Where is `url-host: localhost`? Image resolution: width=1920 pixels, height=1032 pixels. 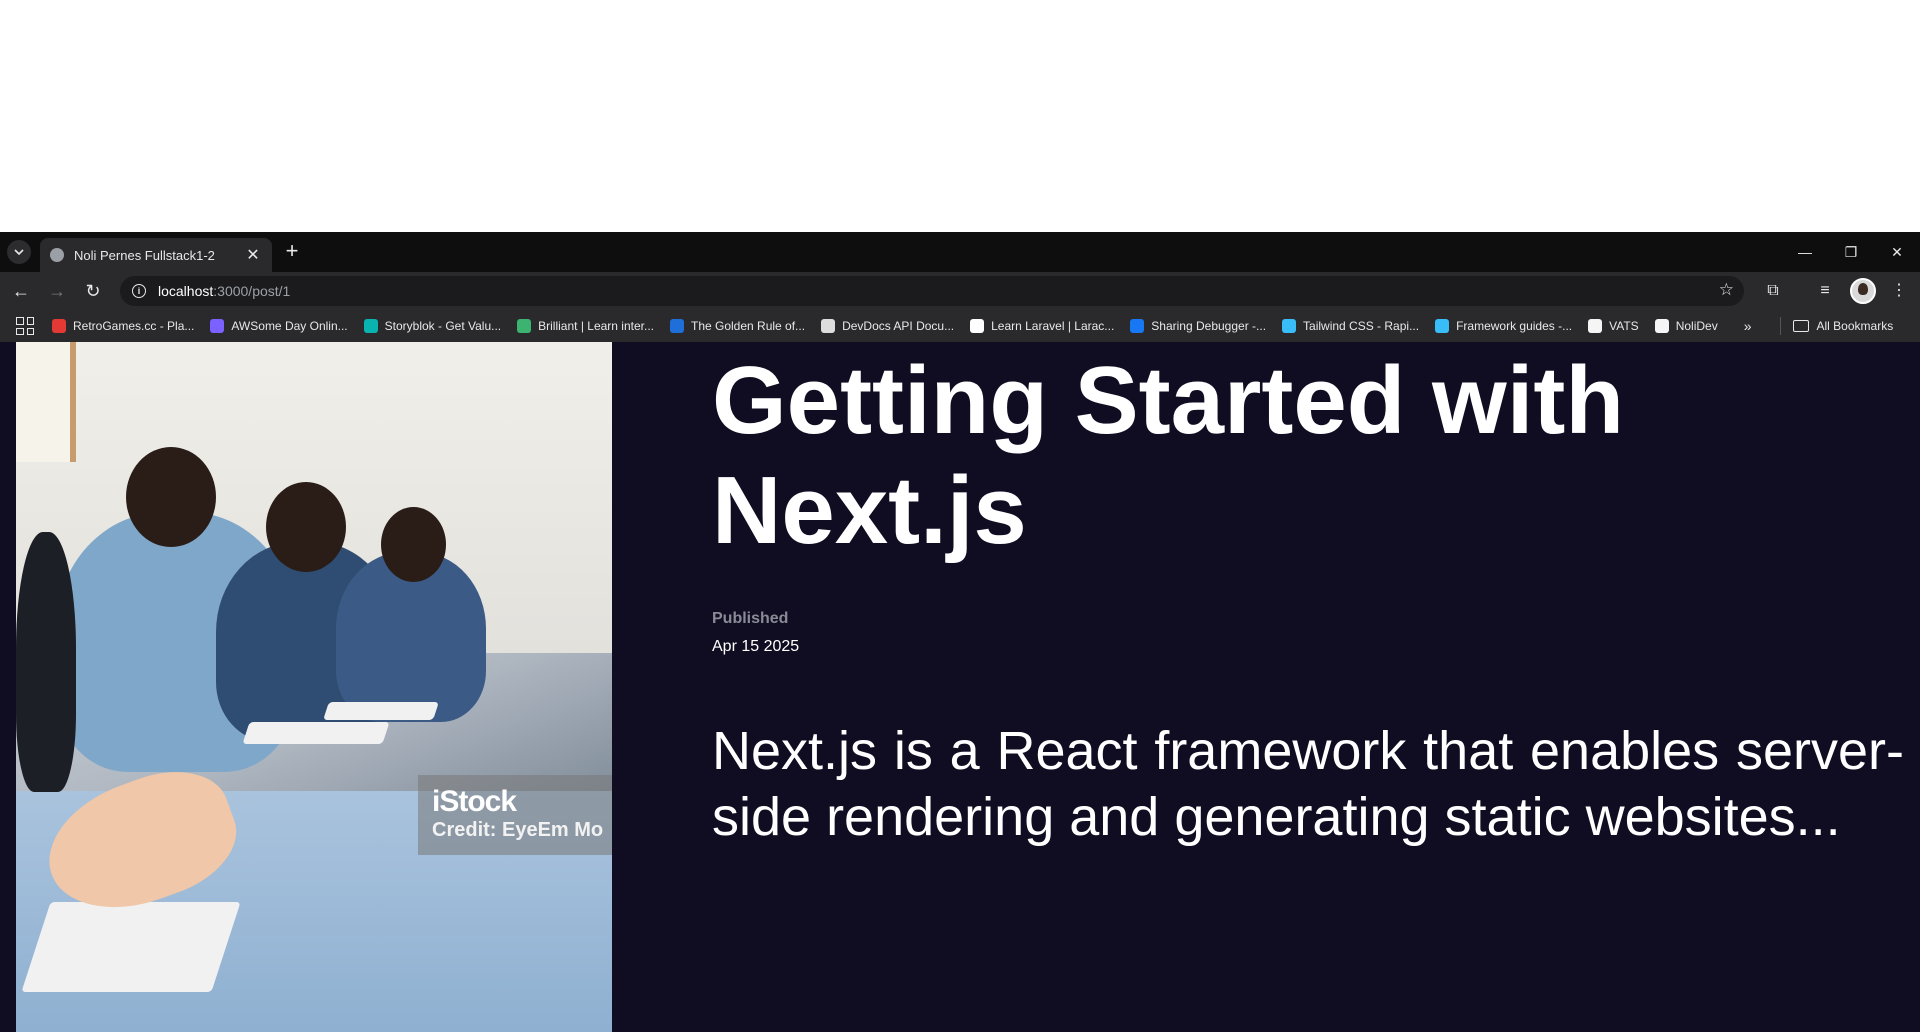 url-host: localhost is located at coordinates (186, 291).